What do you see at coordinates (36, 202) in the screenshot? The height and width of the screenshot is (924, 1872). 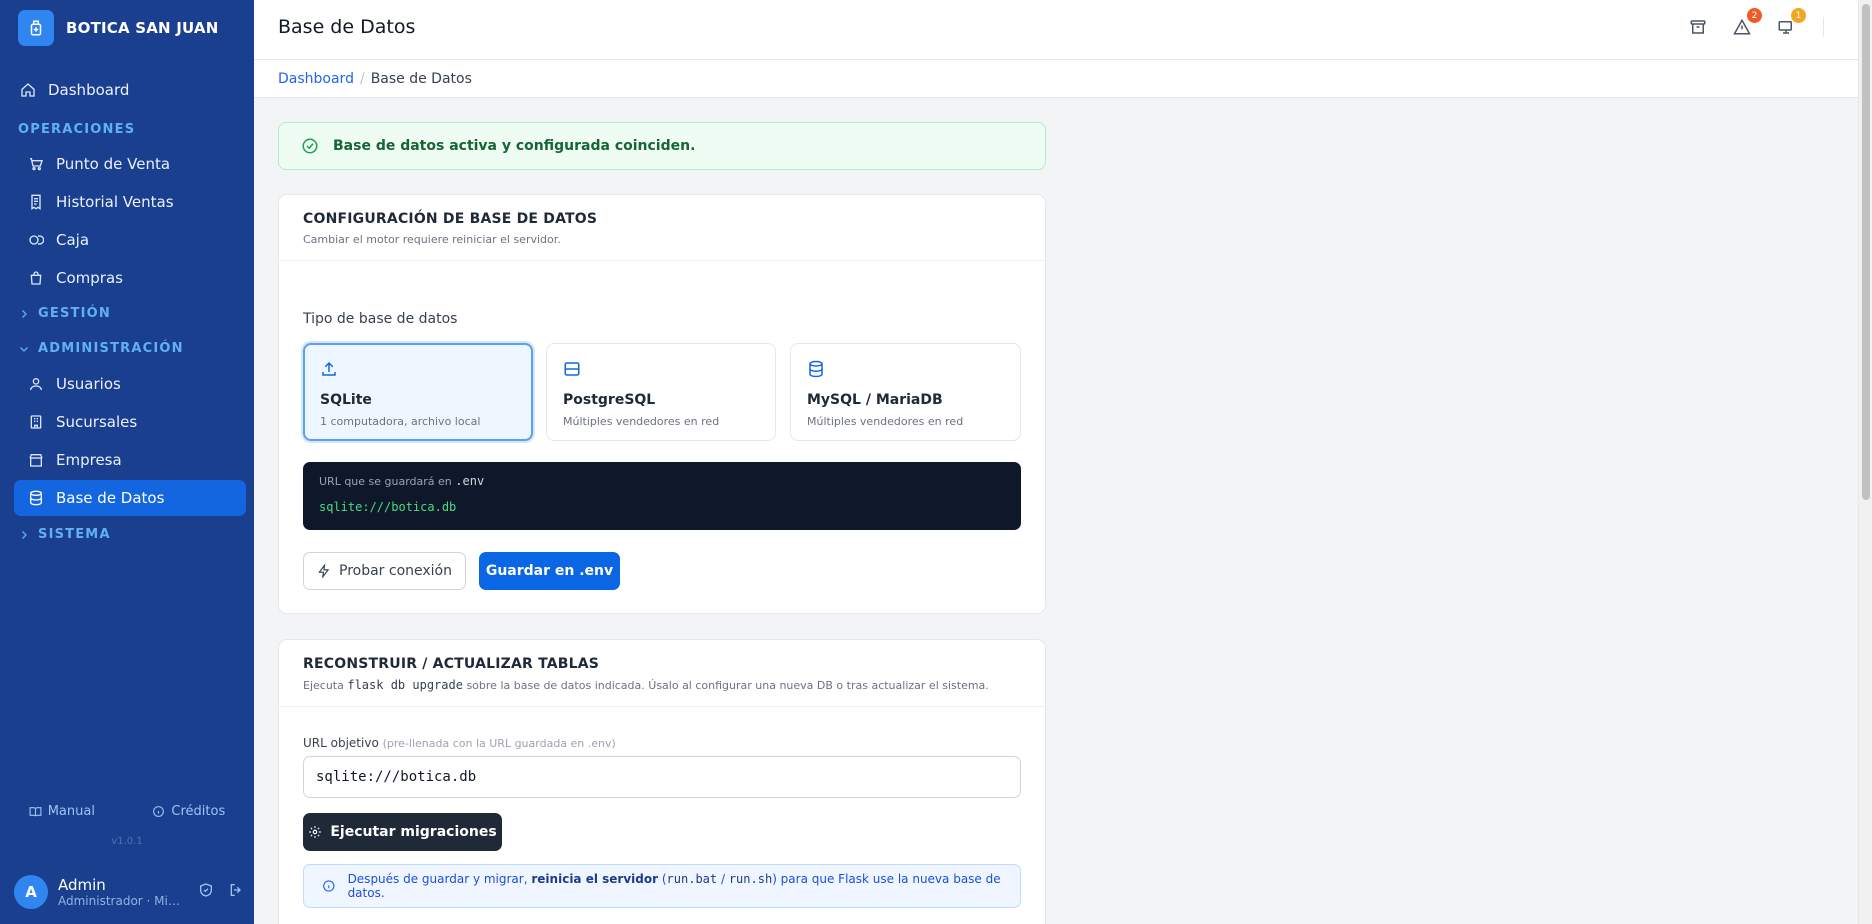 I see `receipt-icon` at bounding box center [36, 202].